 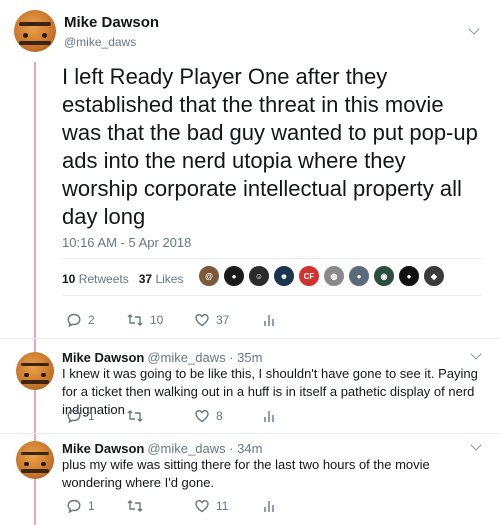 I want to click on reply-actions: 1 8, so click(x=171, y=416).